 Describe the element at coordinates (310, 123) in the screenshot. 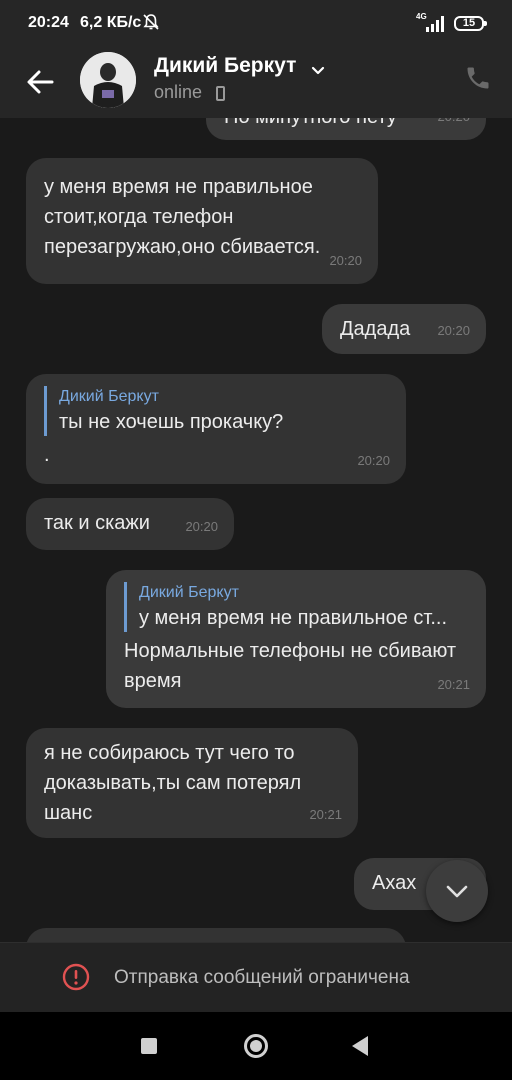

I see `message-text: Но минутного нету` at that location.